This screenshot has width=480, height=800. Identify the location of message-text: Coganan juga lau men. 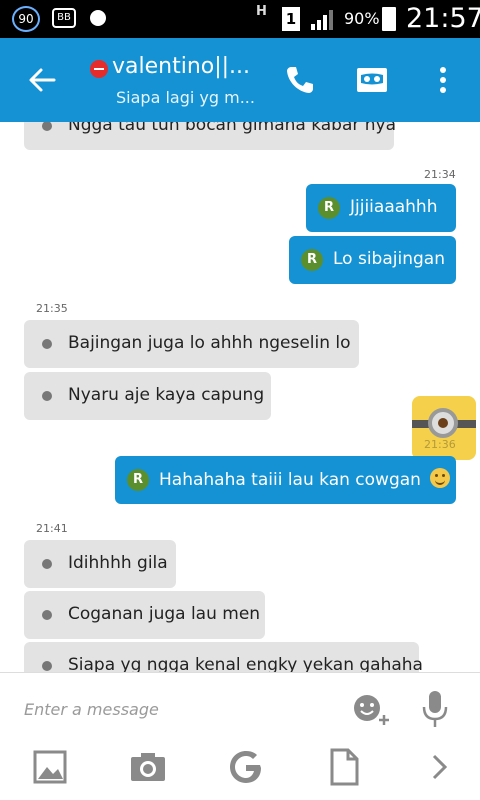
(164, 614).